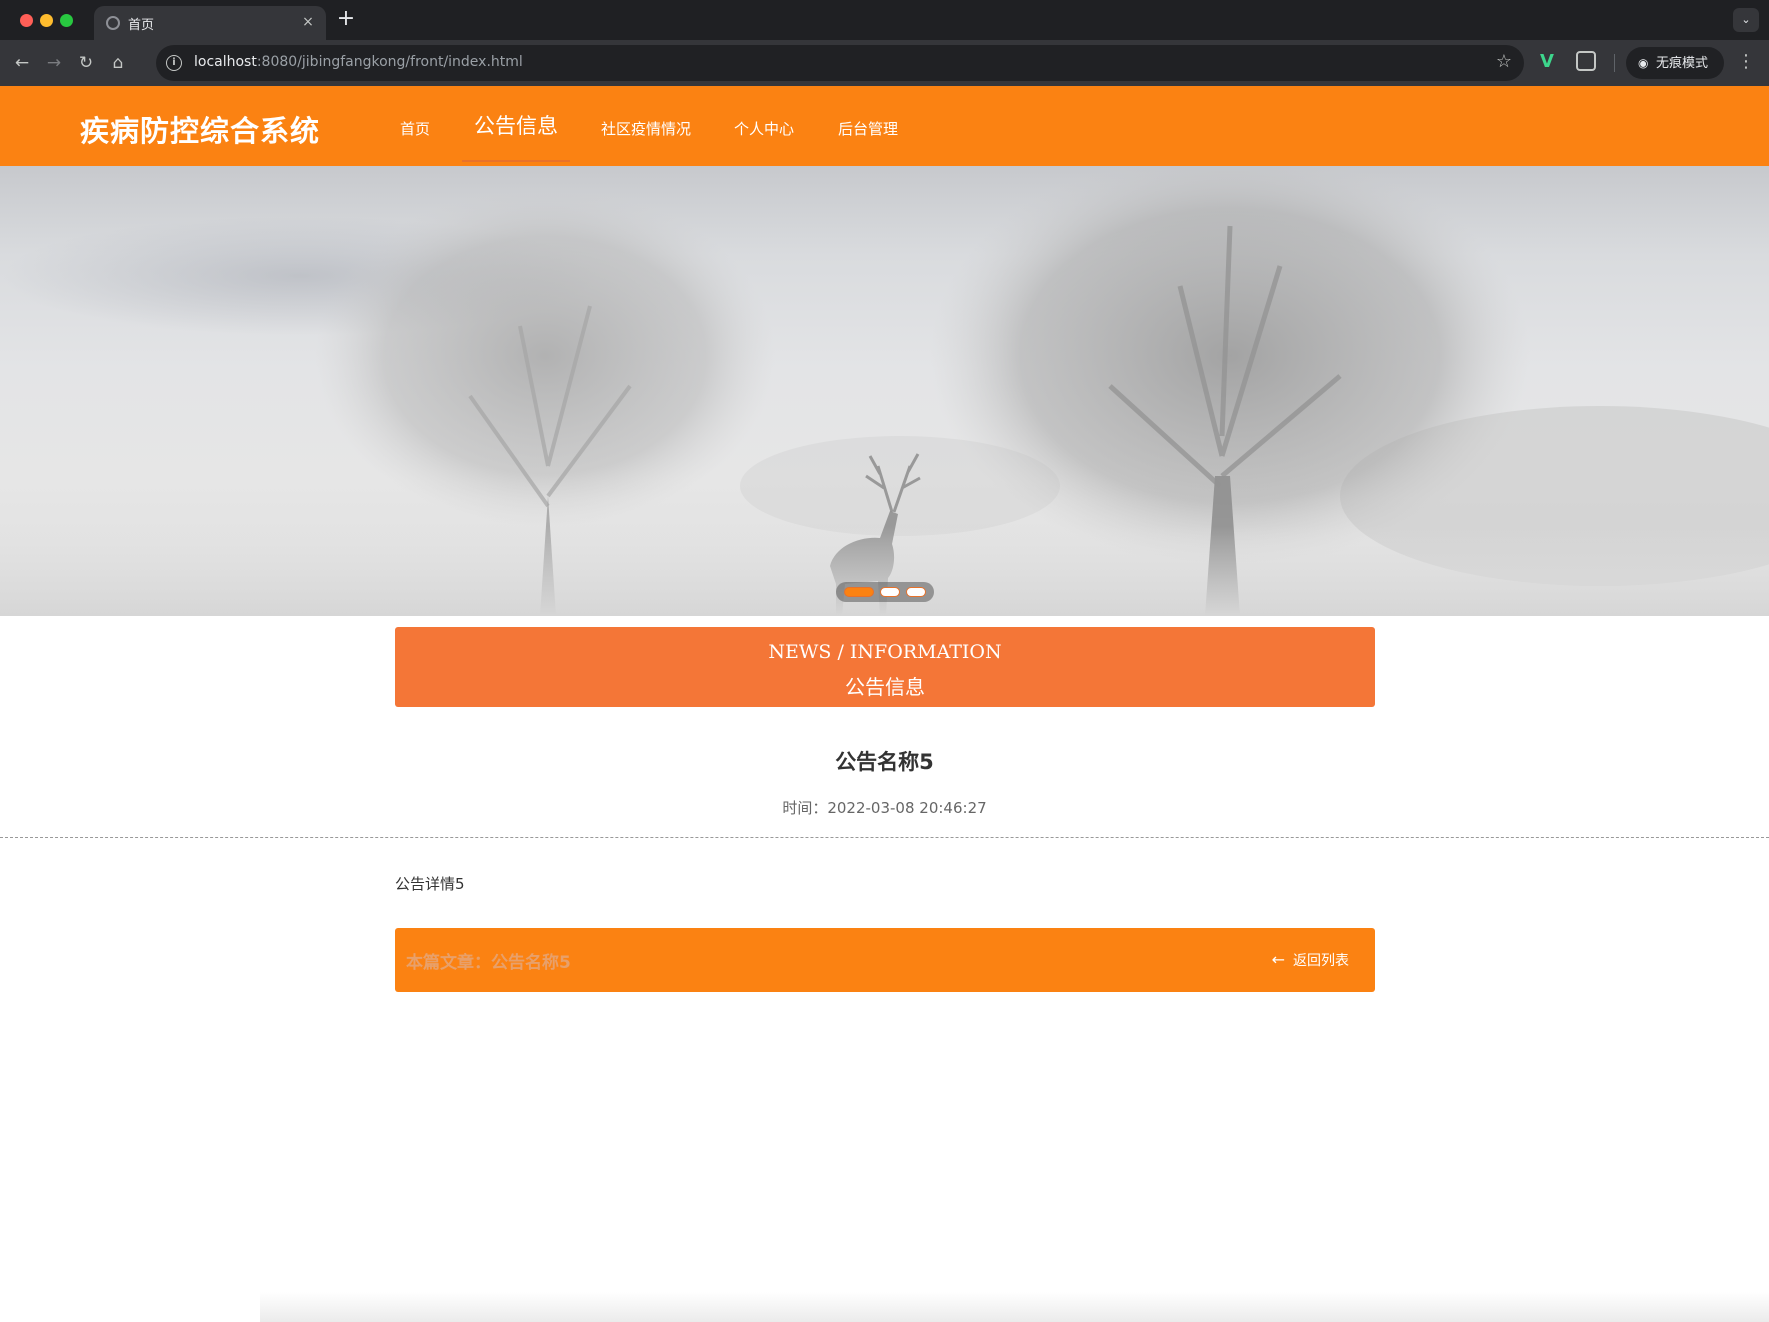  What do you see at coordinates (884, 762) in the screenshot?
I see `article-title: 公告名称5` at bounding box center [884, 762].